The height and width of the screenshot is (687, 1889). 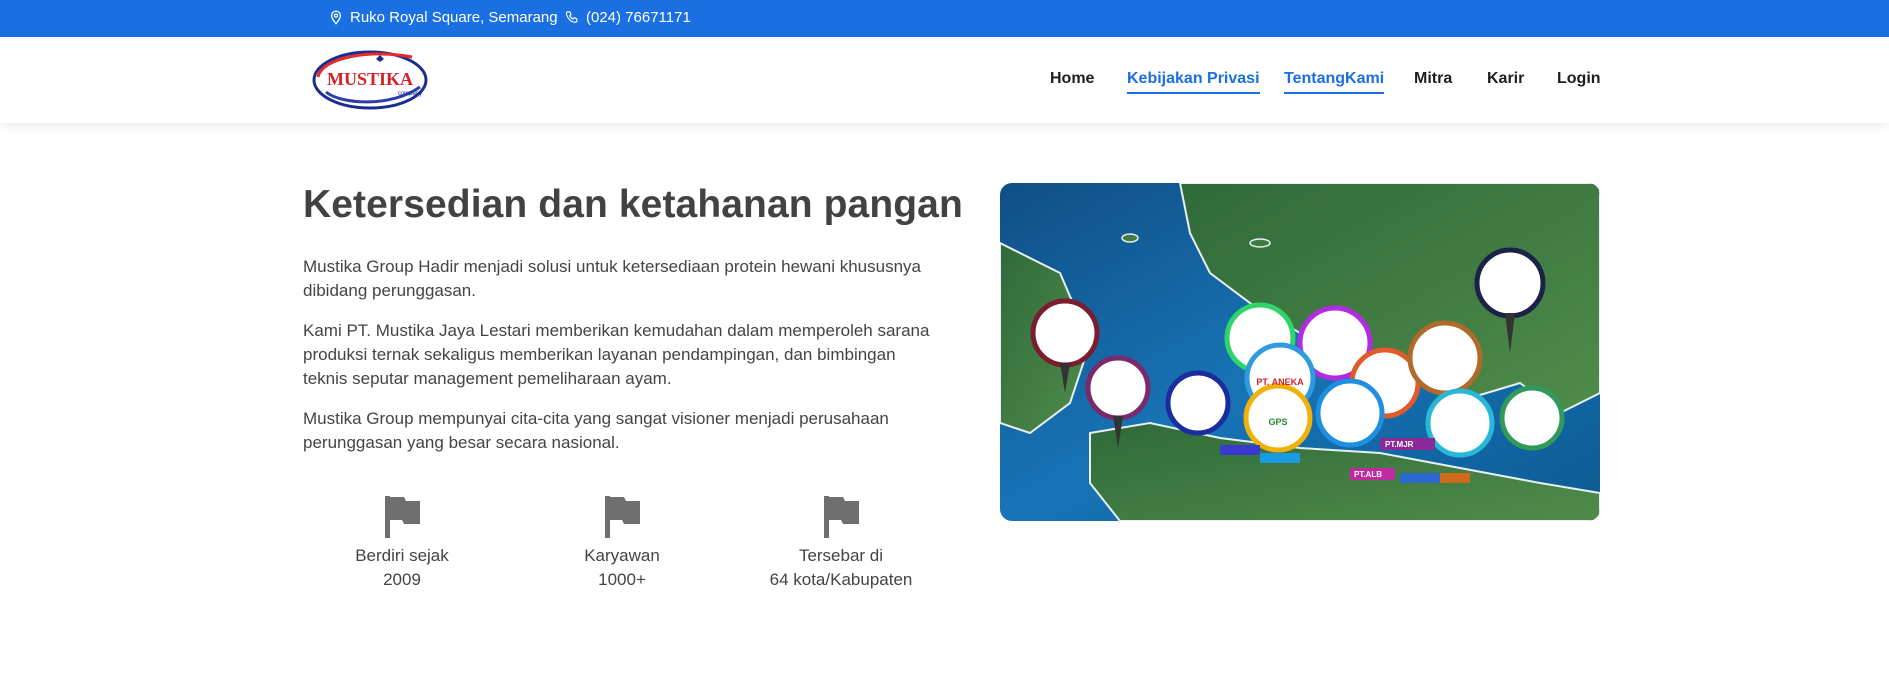 What do you see at coordinates (1579, 81) in the screenshot?
I see `nav-login: Login` at bounding box center [1579, 81].